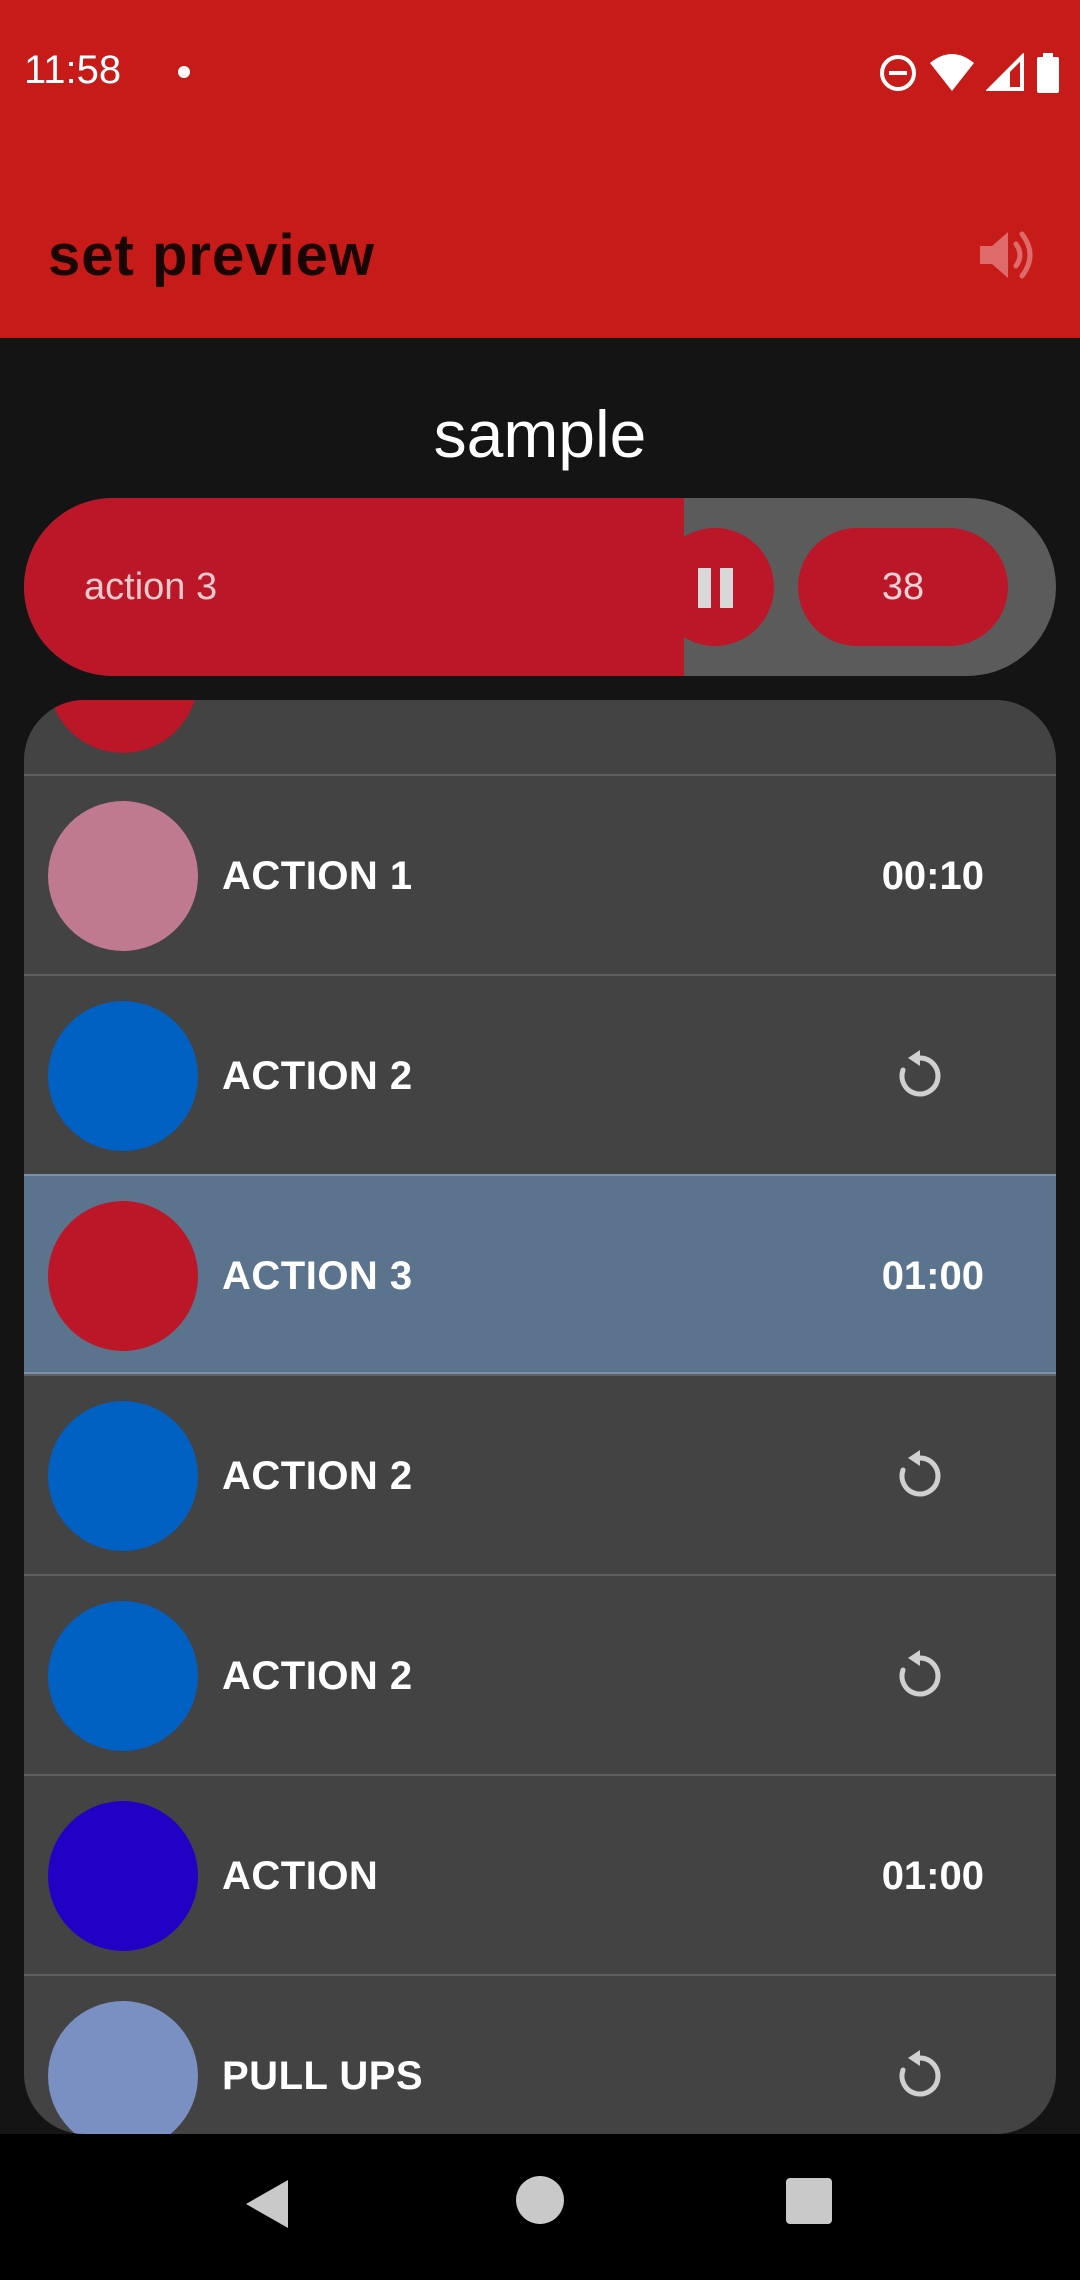 Image resolution: width=1080 pixels, height=2280 pixels. Describe the element at coordinates (952, 72) in the screenshot. I see `wifi-icon` at that location.